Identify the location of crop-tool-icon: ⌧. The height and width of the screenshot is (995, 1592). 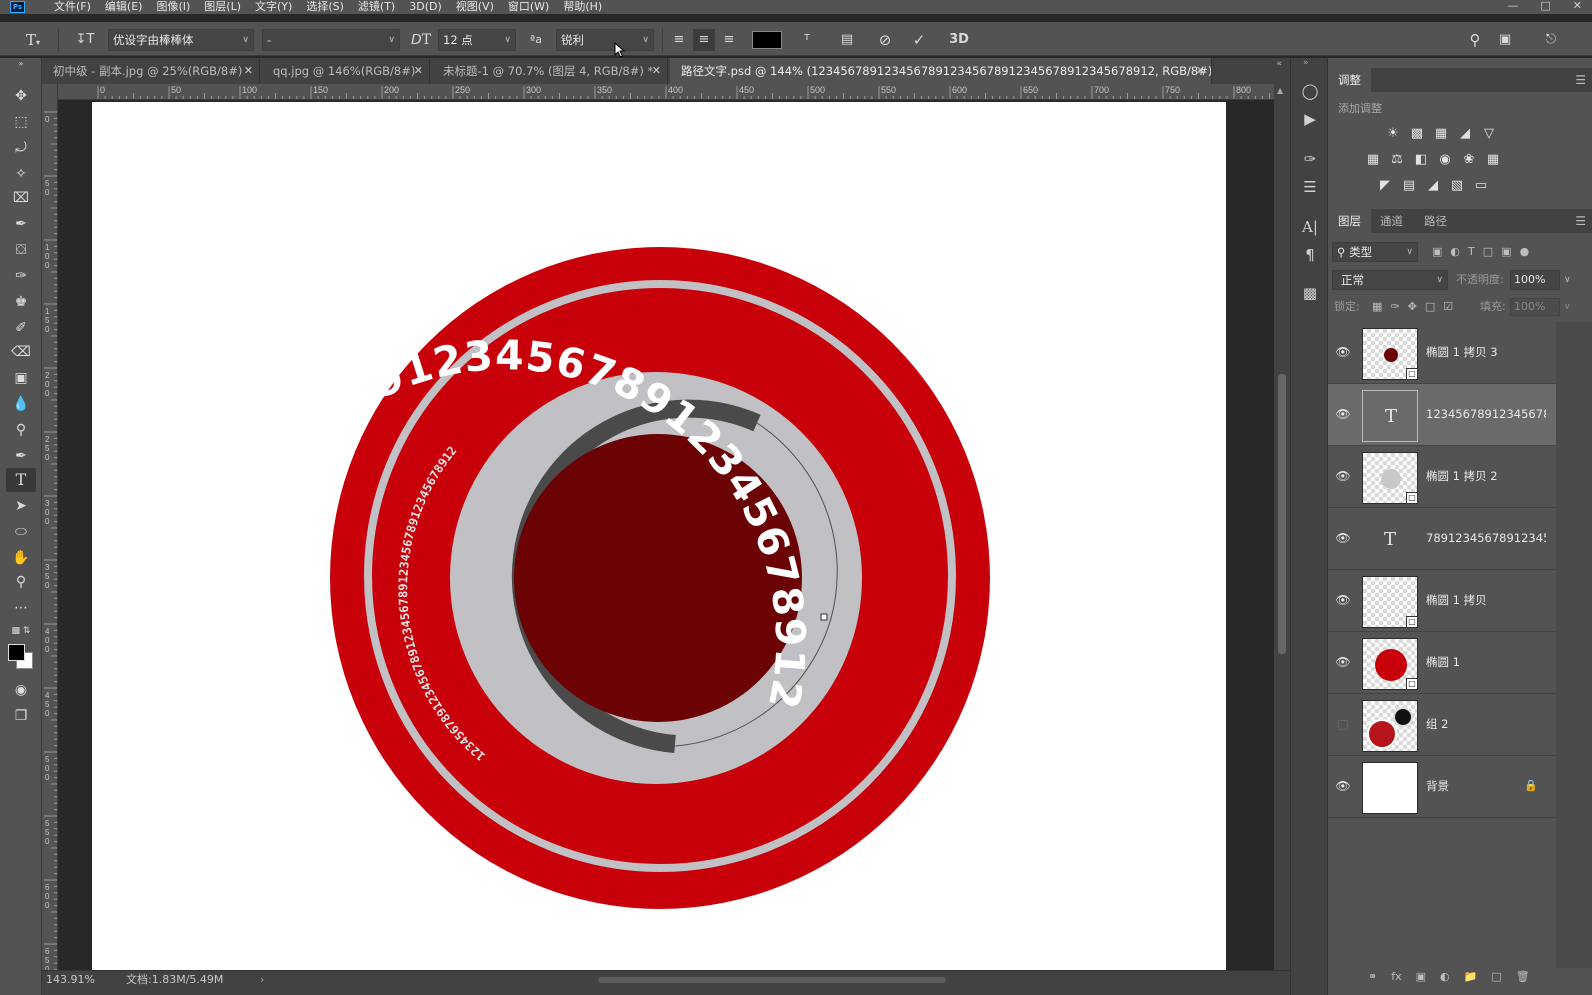
(21, 198).